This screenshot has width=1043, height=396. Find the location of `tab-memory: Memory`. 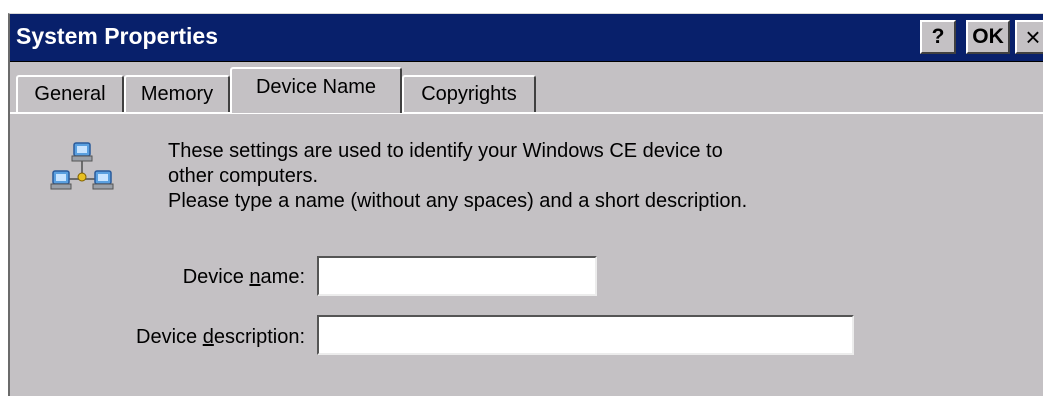

tab-memory: Memory is located at coordinates (177, 93).